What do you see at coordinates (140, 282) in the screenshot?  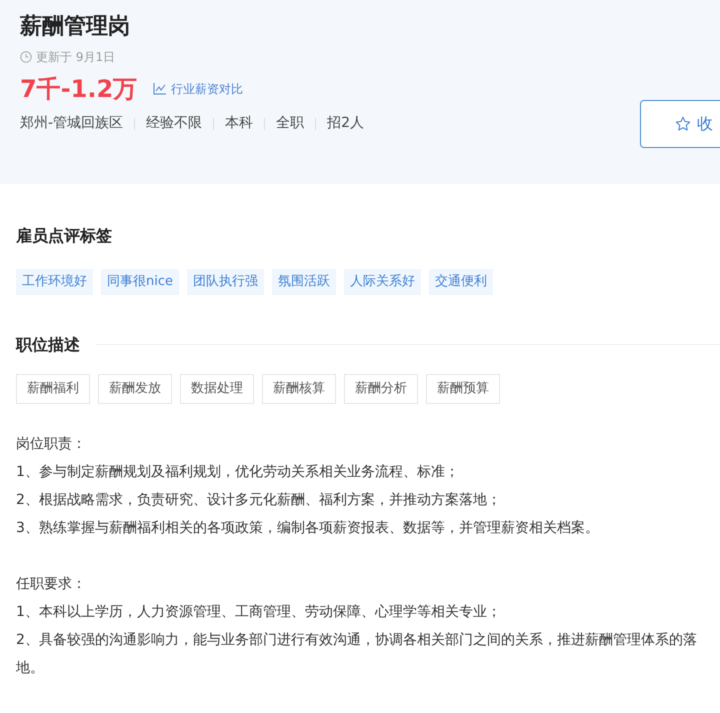 I see `review-tag: 同事很nice` at bounding box center [140, 282].